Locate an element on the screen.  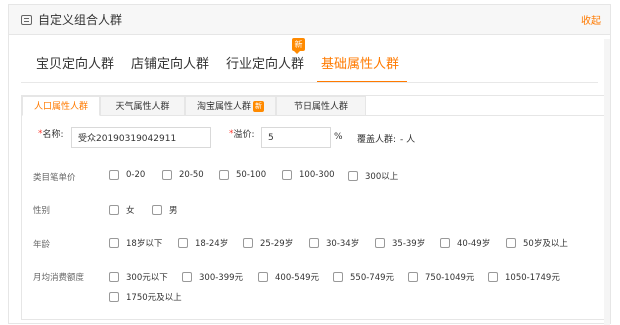
panel-title: 自定义组合人群 is located at coordinates (80, 20).